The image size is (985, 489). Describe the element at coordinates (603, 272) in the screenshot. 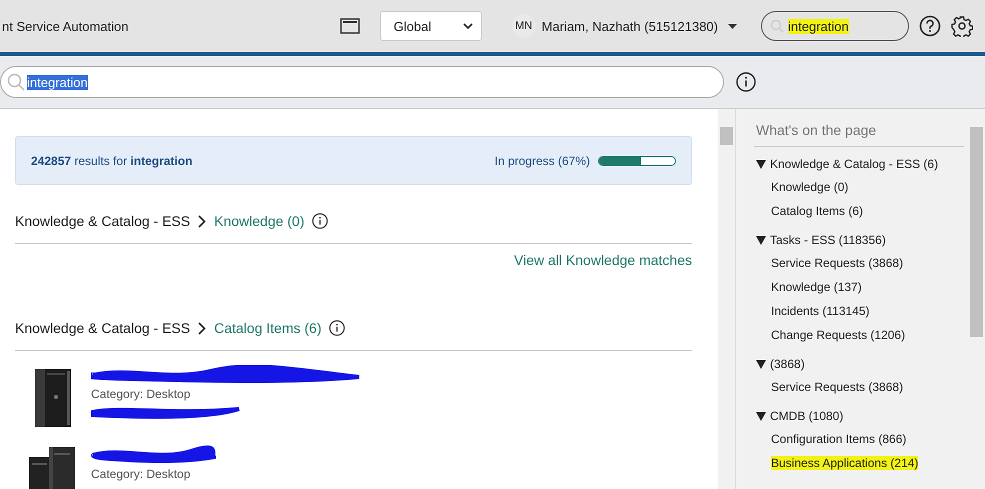

I see `view-all-link: View all Knowledge matches` at that location.